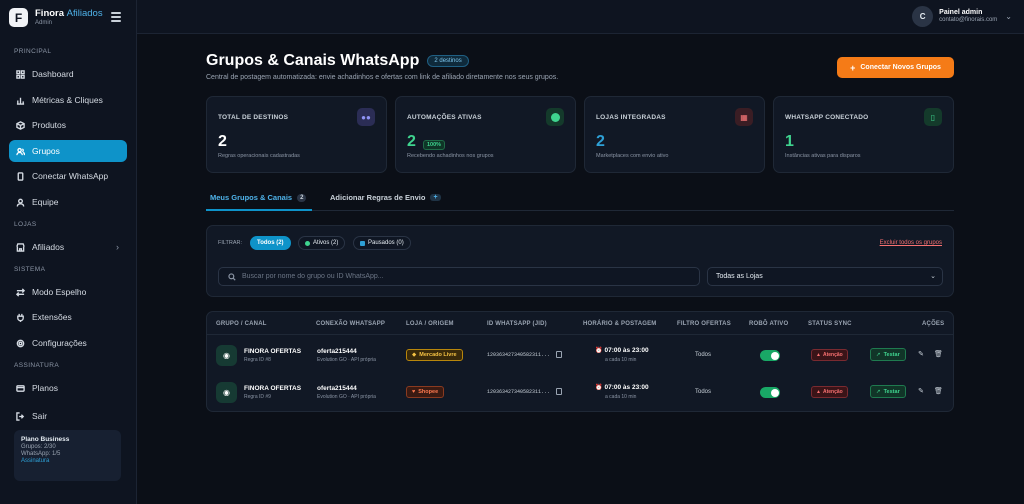 This screenshot has width=1024, height=504. I want to click on connect-groups-button: + Conectar Novos Grupos, so click(895, 67).